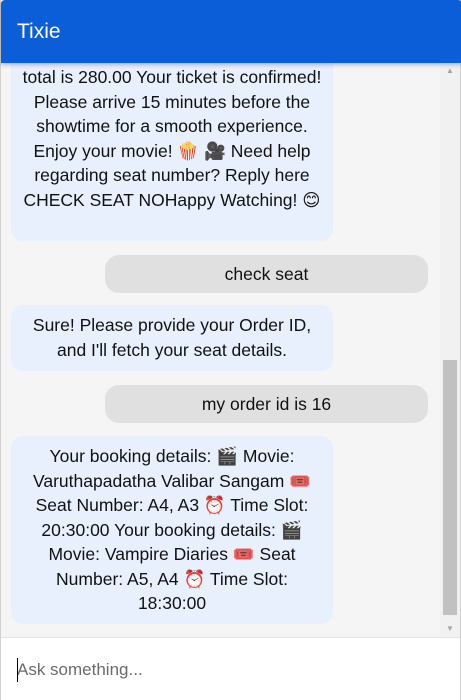 The height and width of the screenshot is (700, 461). What do you see at coordinates (266, 404) in the screenshot?
I see `user-message: my order id is 16` at bounding box center [266, 404].